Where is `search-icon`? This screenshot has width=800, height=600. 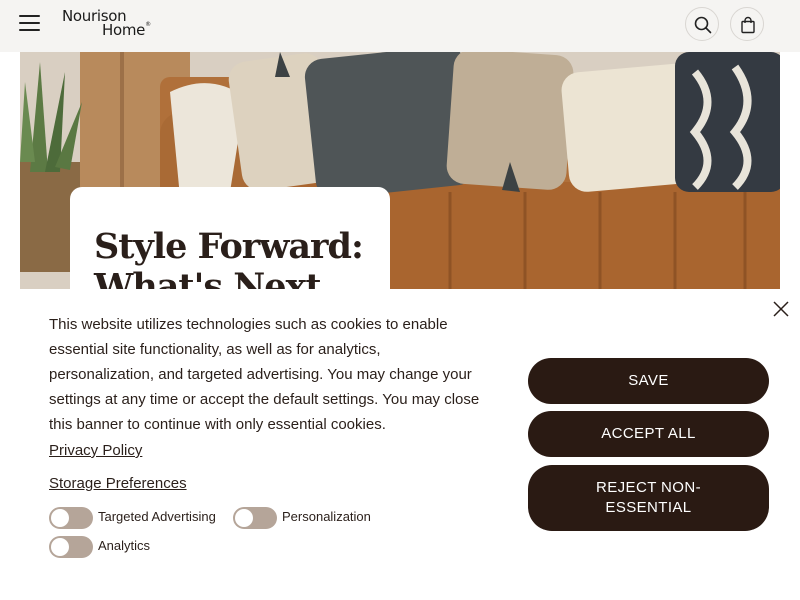
search-icon is located at coordinates (703, 25).